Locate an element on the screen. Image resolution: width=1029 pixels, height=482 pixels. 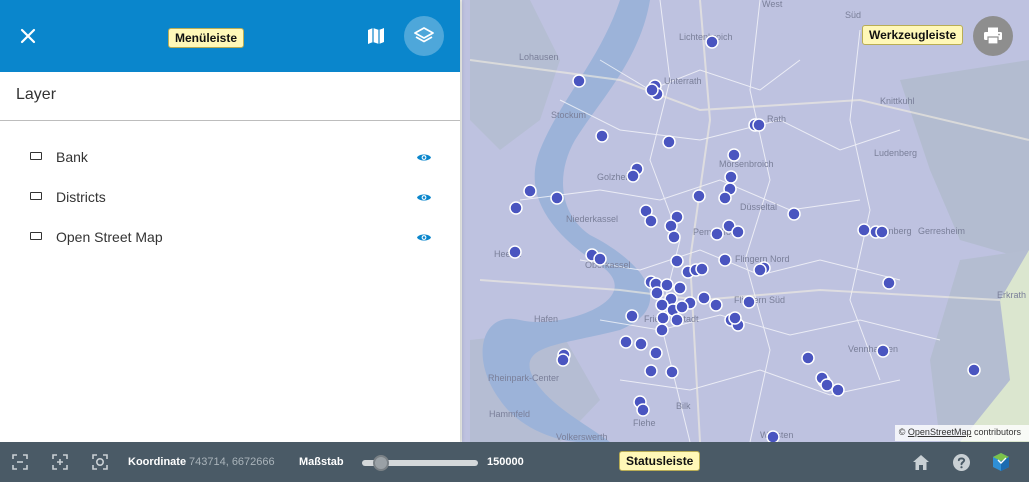
layer-item-open-street-map: Open Street Map is located at coordinates (230, 237).